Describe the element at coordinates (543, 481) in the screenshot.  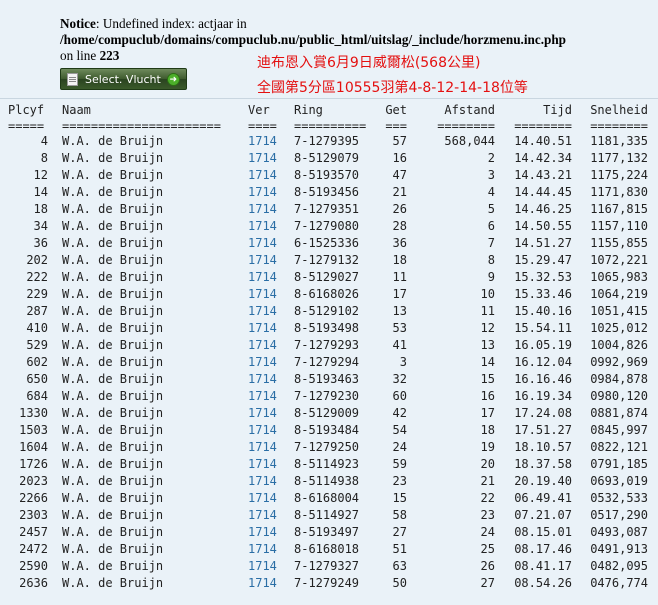
I see `cell-time: 20.19.40` at that location.